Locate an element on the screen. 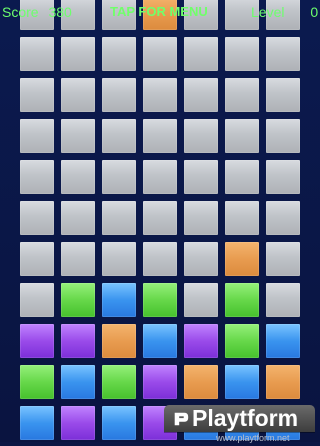 The image size is (320, 446). score-display: Score 380 is located at coordinates (37, 12).